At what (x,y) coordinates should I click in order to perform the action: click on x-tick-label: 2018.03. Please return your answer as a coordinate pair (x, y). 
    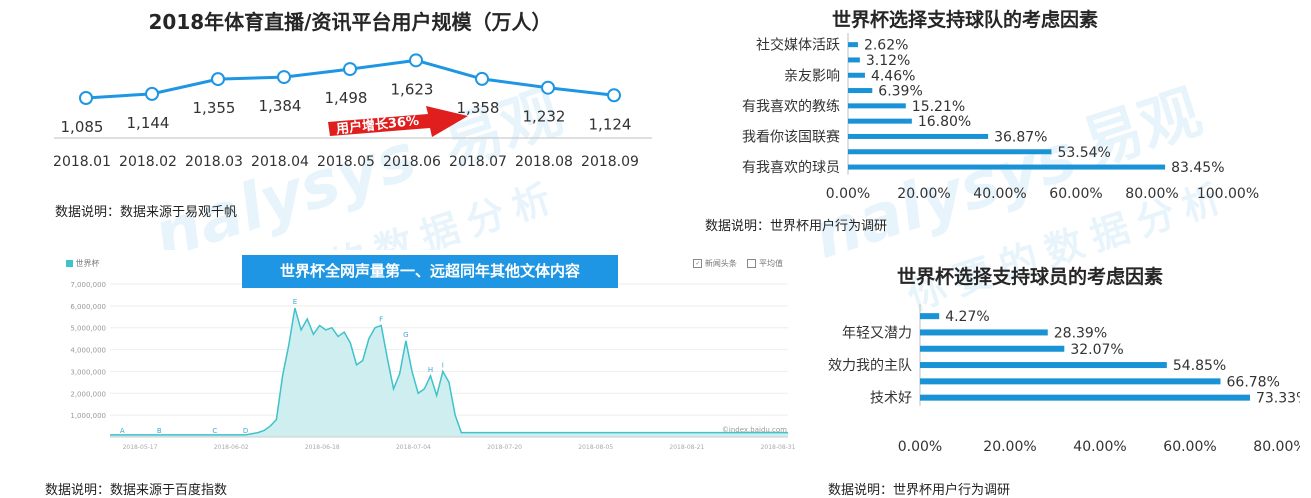
    Looking at the image, I should click on (214, 162).